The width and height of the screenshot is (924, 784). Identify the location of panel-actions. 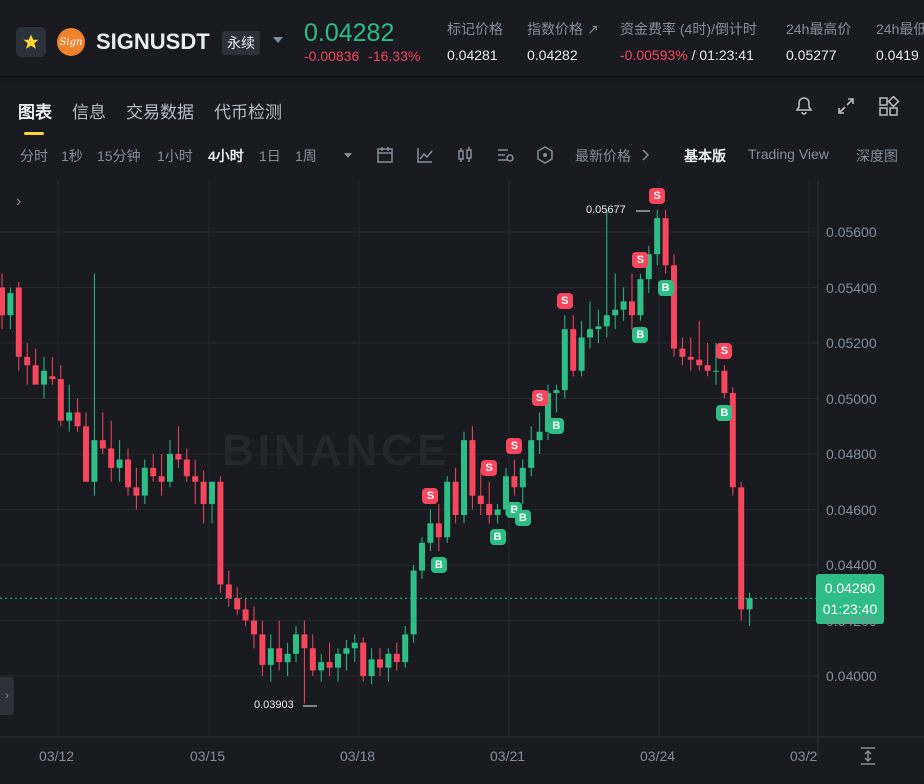
(847, 105).